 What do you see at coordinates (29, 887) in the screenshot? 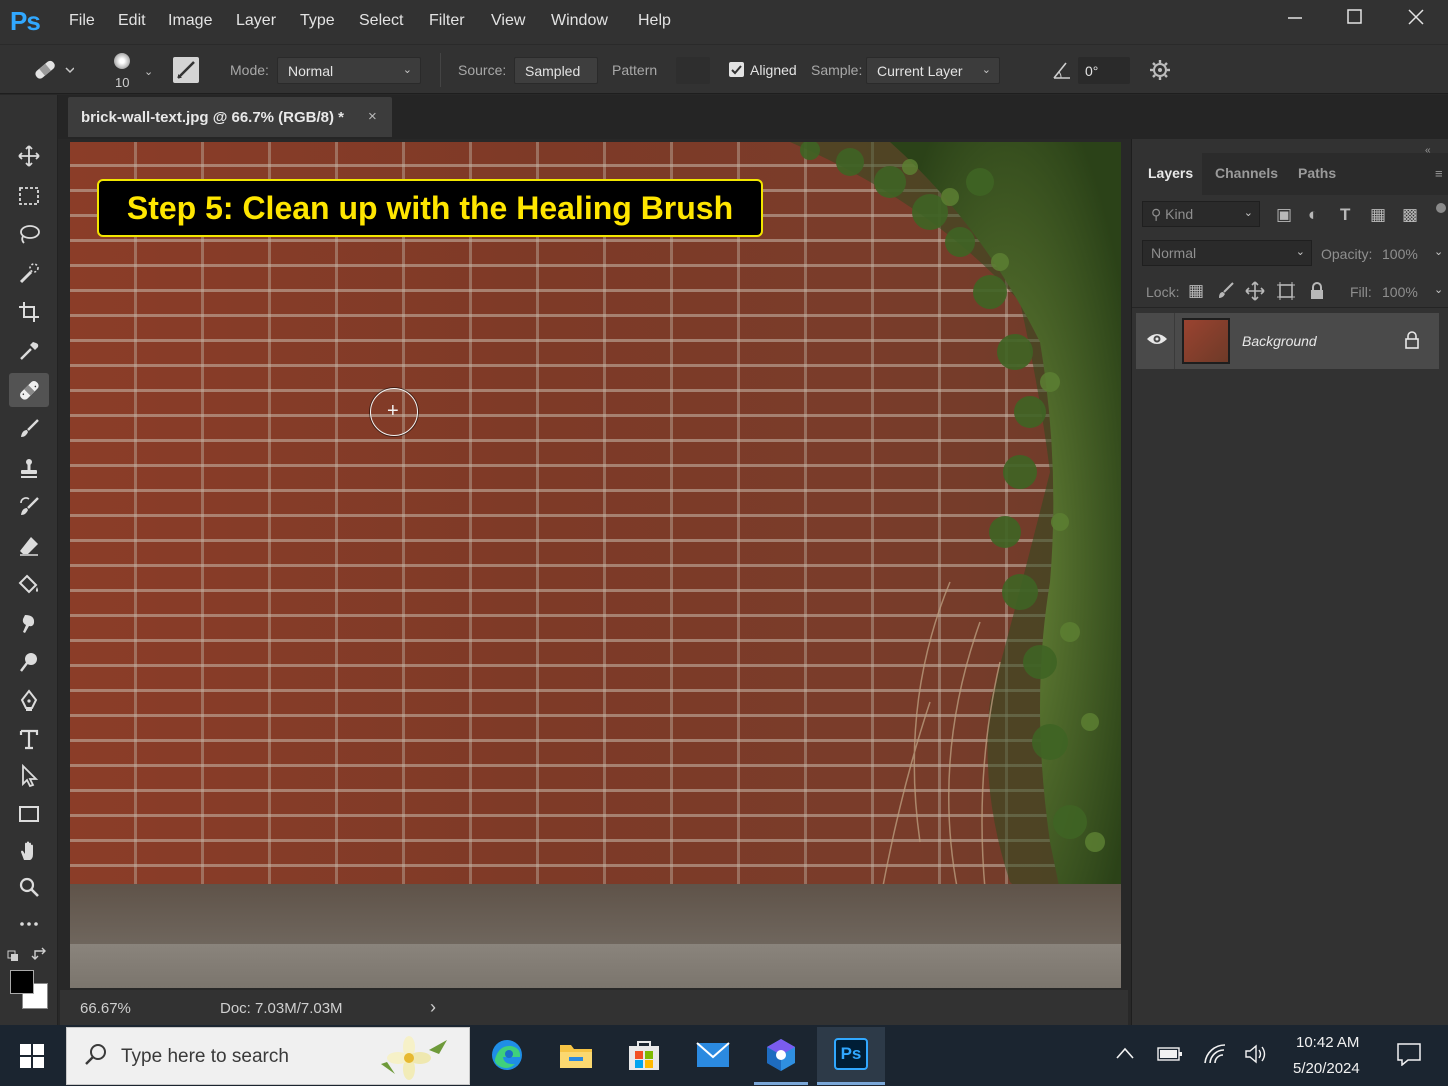
I see `zoom-tool` at bounding box center [29, 887].